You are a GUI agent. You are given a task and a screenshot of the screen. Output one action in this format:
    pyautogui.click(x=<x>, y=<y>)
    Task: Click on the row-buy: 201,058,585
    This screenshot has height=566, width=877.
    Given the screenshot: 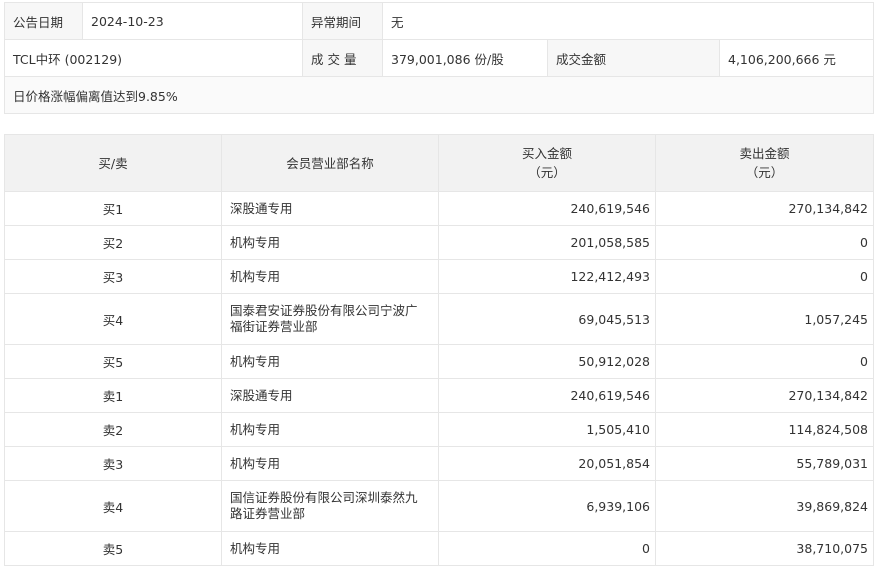 What is the action you would take?
    pyautogui.click(x=547, y=242)
    